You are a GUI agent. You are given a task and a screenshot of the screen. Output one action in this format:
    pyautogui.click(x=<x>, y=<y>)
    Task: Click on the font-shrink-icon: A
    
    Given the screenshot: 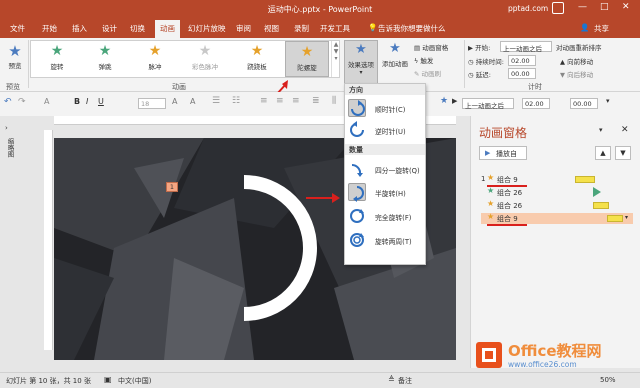 What is the action you would take?
    pyautogui.click(x=192, y=101)
    